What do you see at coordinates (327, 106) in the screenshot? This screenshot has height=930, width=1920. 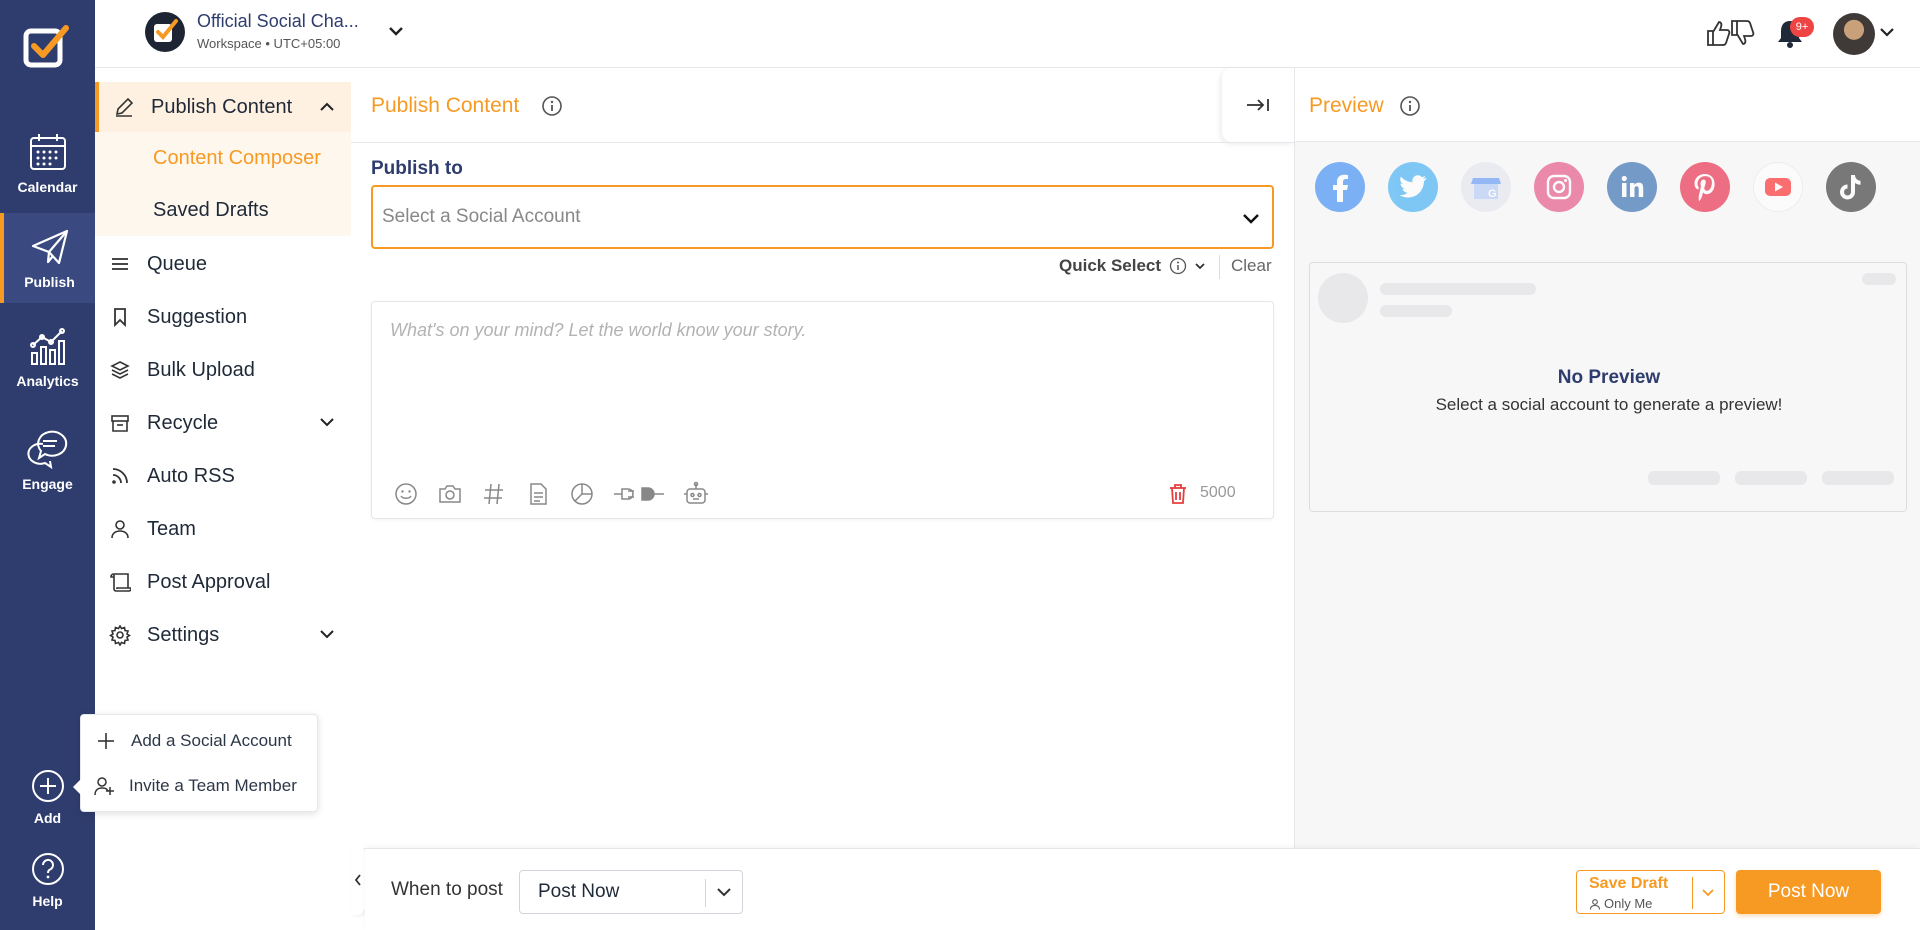 I see `chevron-up-icon` at bounding box center [327, 106].